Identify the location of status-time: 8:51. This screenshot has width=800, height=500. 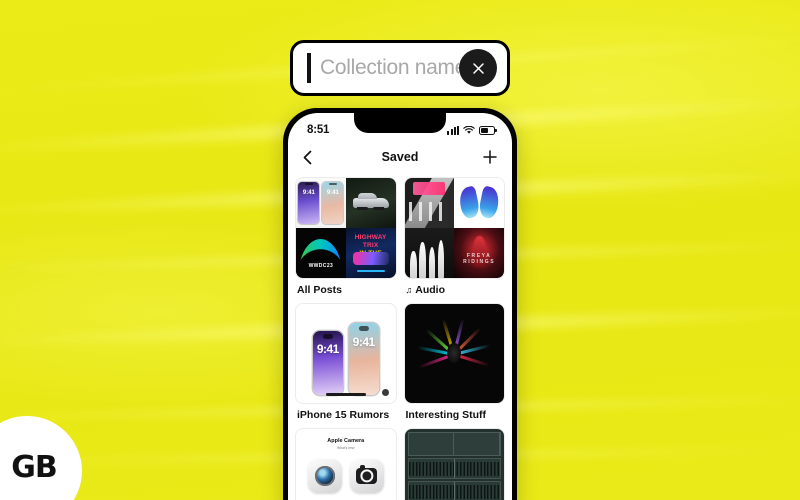
(318, 130).